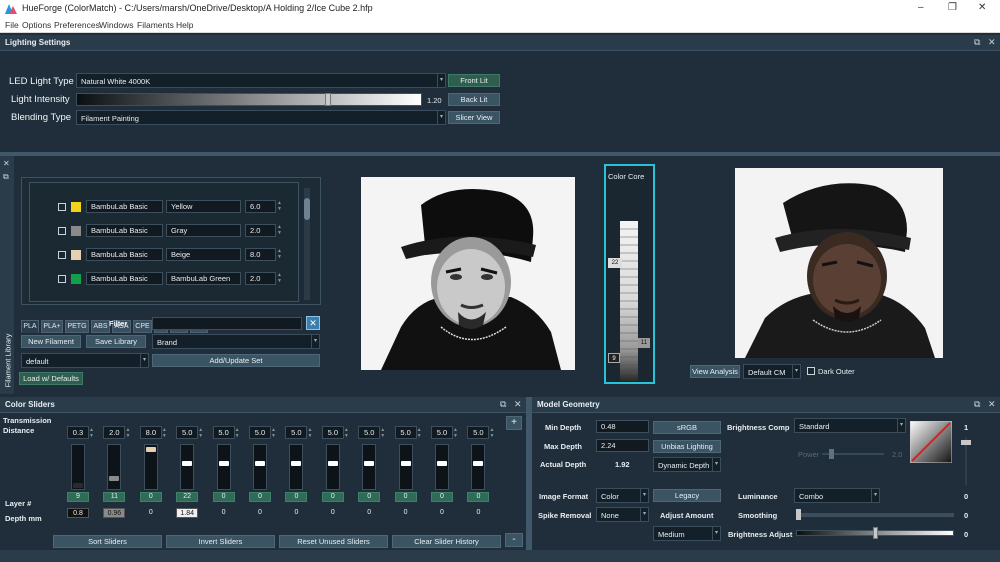  Describe the element at coordinates (446, 541) in the screenshot. I see `clear-slider-history-button: Clear Slider History` at that location.